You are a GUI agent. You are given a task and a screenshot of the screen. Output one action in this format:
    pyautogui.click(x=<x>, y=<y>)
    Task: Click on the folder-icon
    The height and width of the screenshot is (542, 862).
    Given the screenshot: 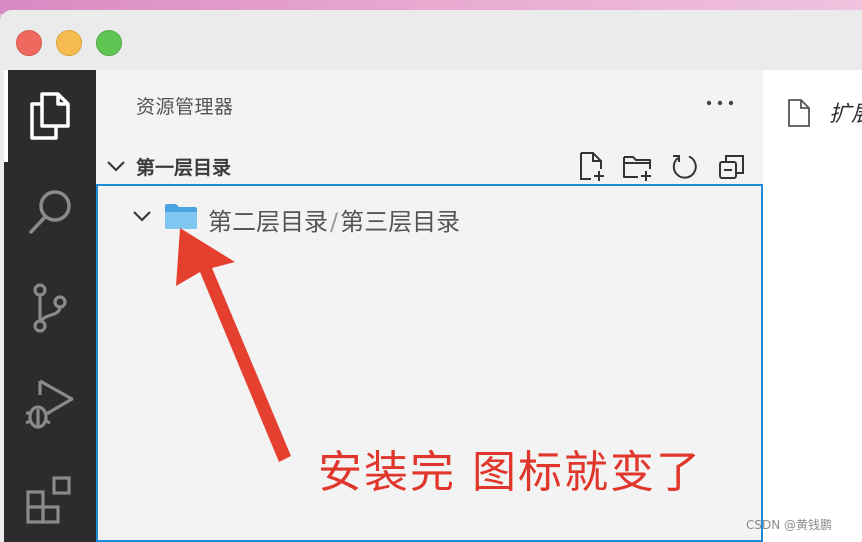 What is the action you would take?
    pyautogui.click(x=181, y=216)
    